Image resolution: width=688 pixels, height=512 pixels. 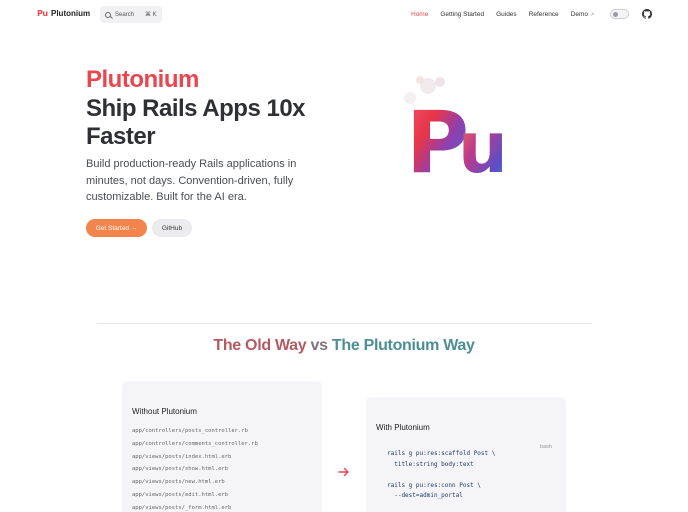 What do you see at coordinates (178, 482) in the screenshot?
I see `file-item: app/views/posts/new.html.erb` at bounding box center [178, 482].